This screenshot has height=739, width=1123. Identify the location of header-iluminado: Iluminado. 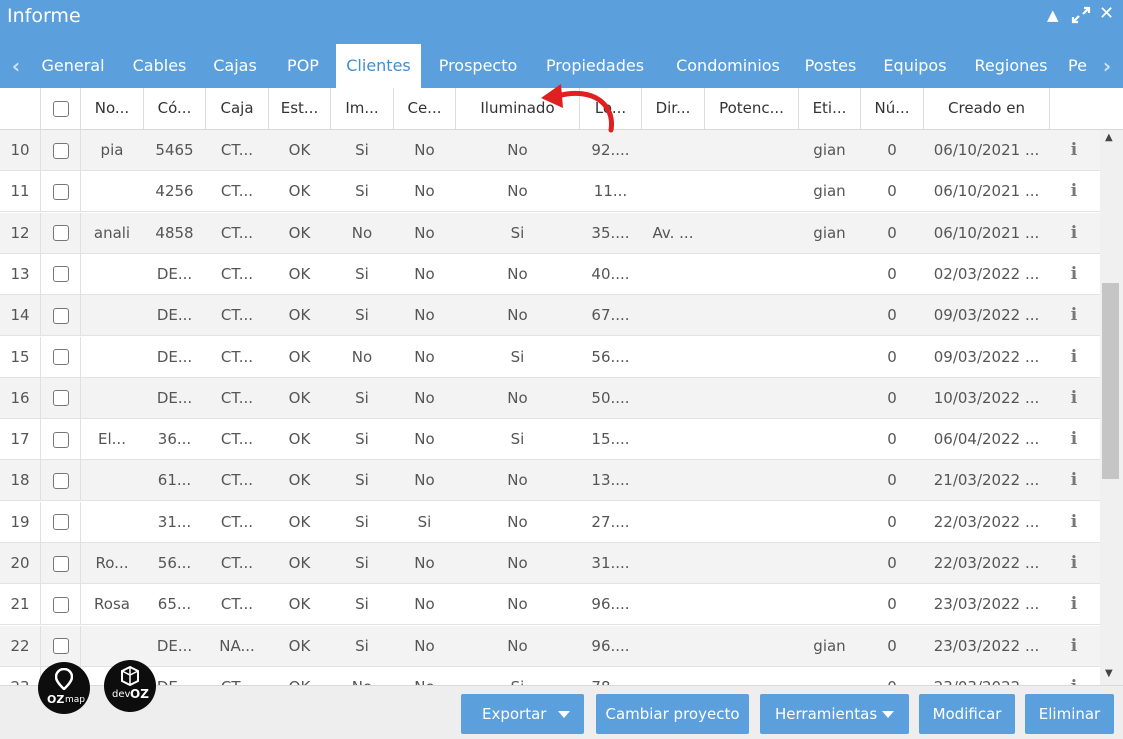
(518, 108).